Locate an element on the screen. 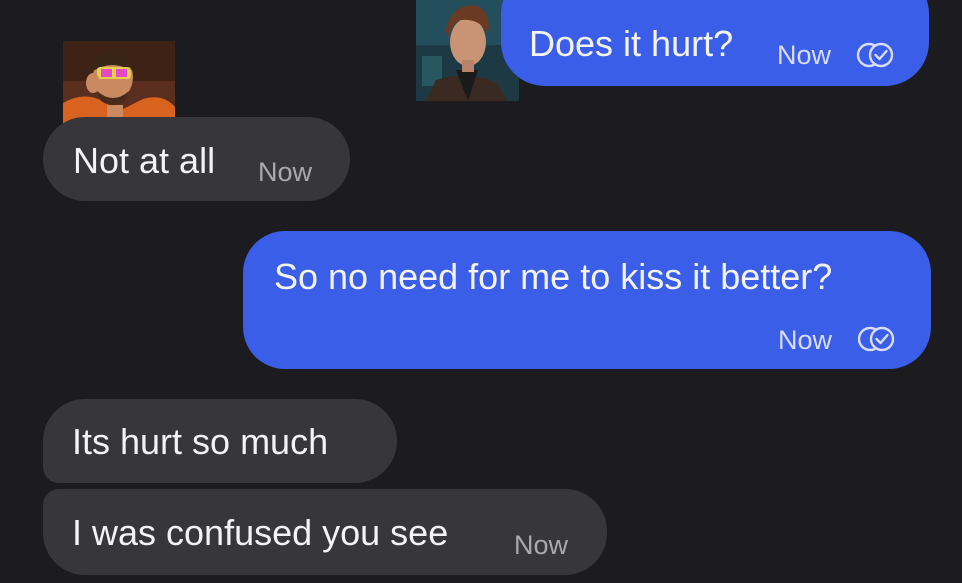 This screenshot has height=583, width=962. message-bubble-incoming: Not at all Now is located at coordinates (196, 159).